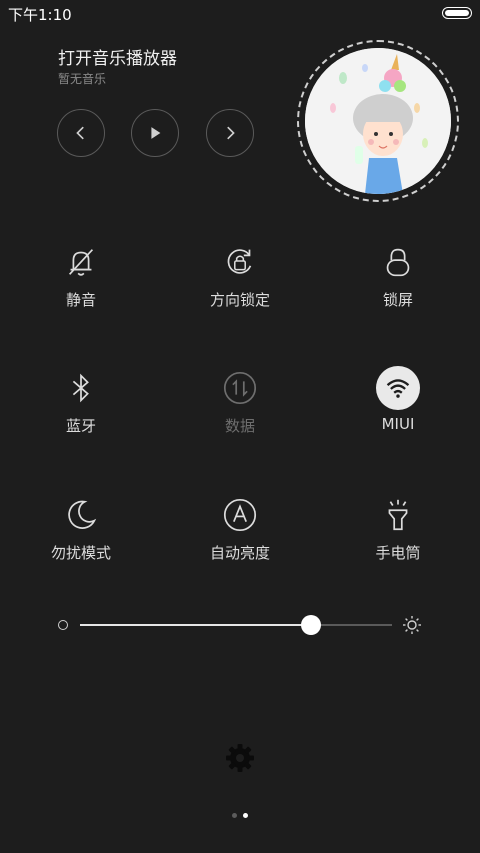  What do you see at coordinates (195, 625) in the screenshot?
I see `brightness-track-fill` at bounding box center [195, 625].